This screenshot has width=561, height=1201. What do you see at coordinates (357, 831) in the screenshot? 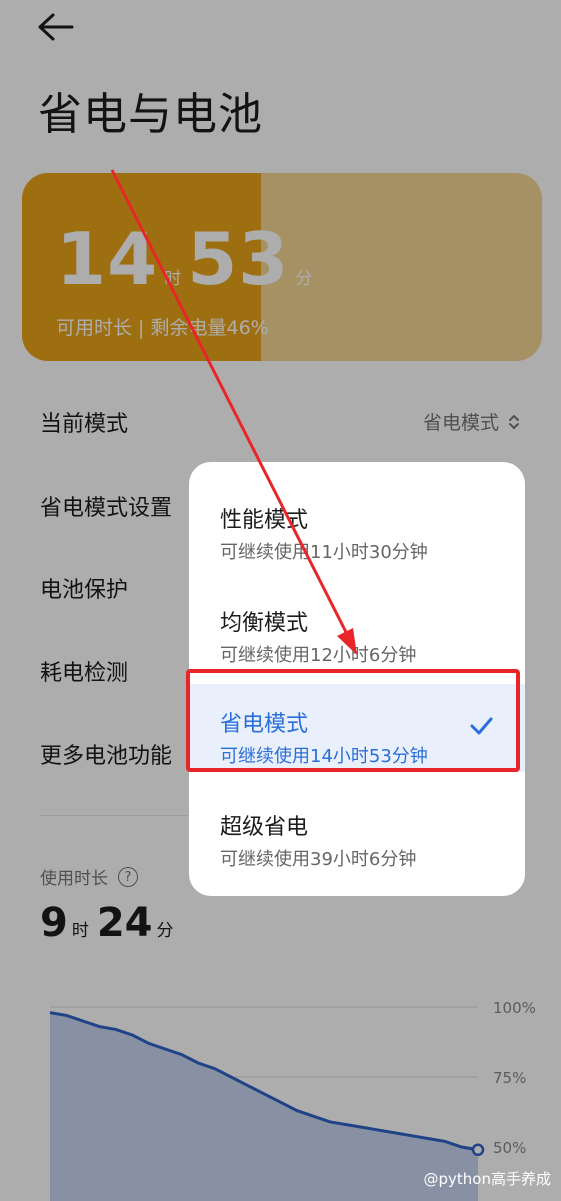
I see `menu-option-super-power-saving: 超级省电 可继续使用39小时6分钟` at bounding box center [357, 831].